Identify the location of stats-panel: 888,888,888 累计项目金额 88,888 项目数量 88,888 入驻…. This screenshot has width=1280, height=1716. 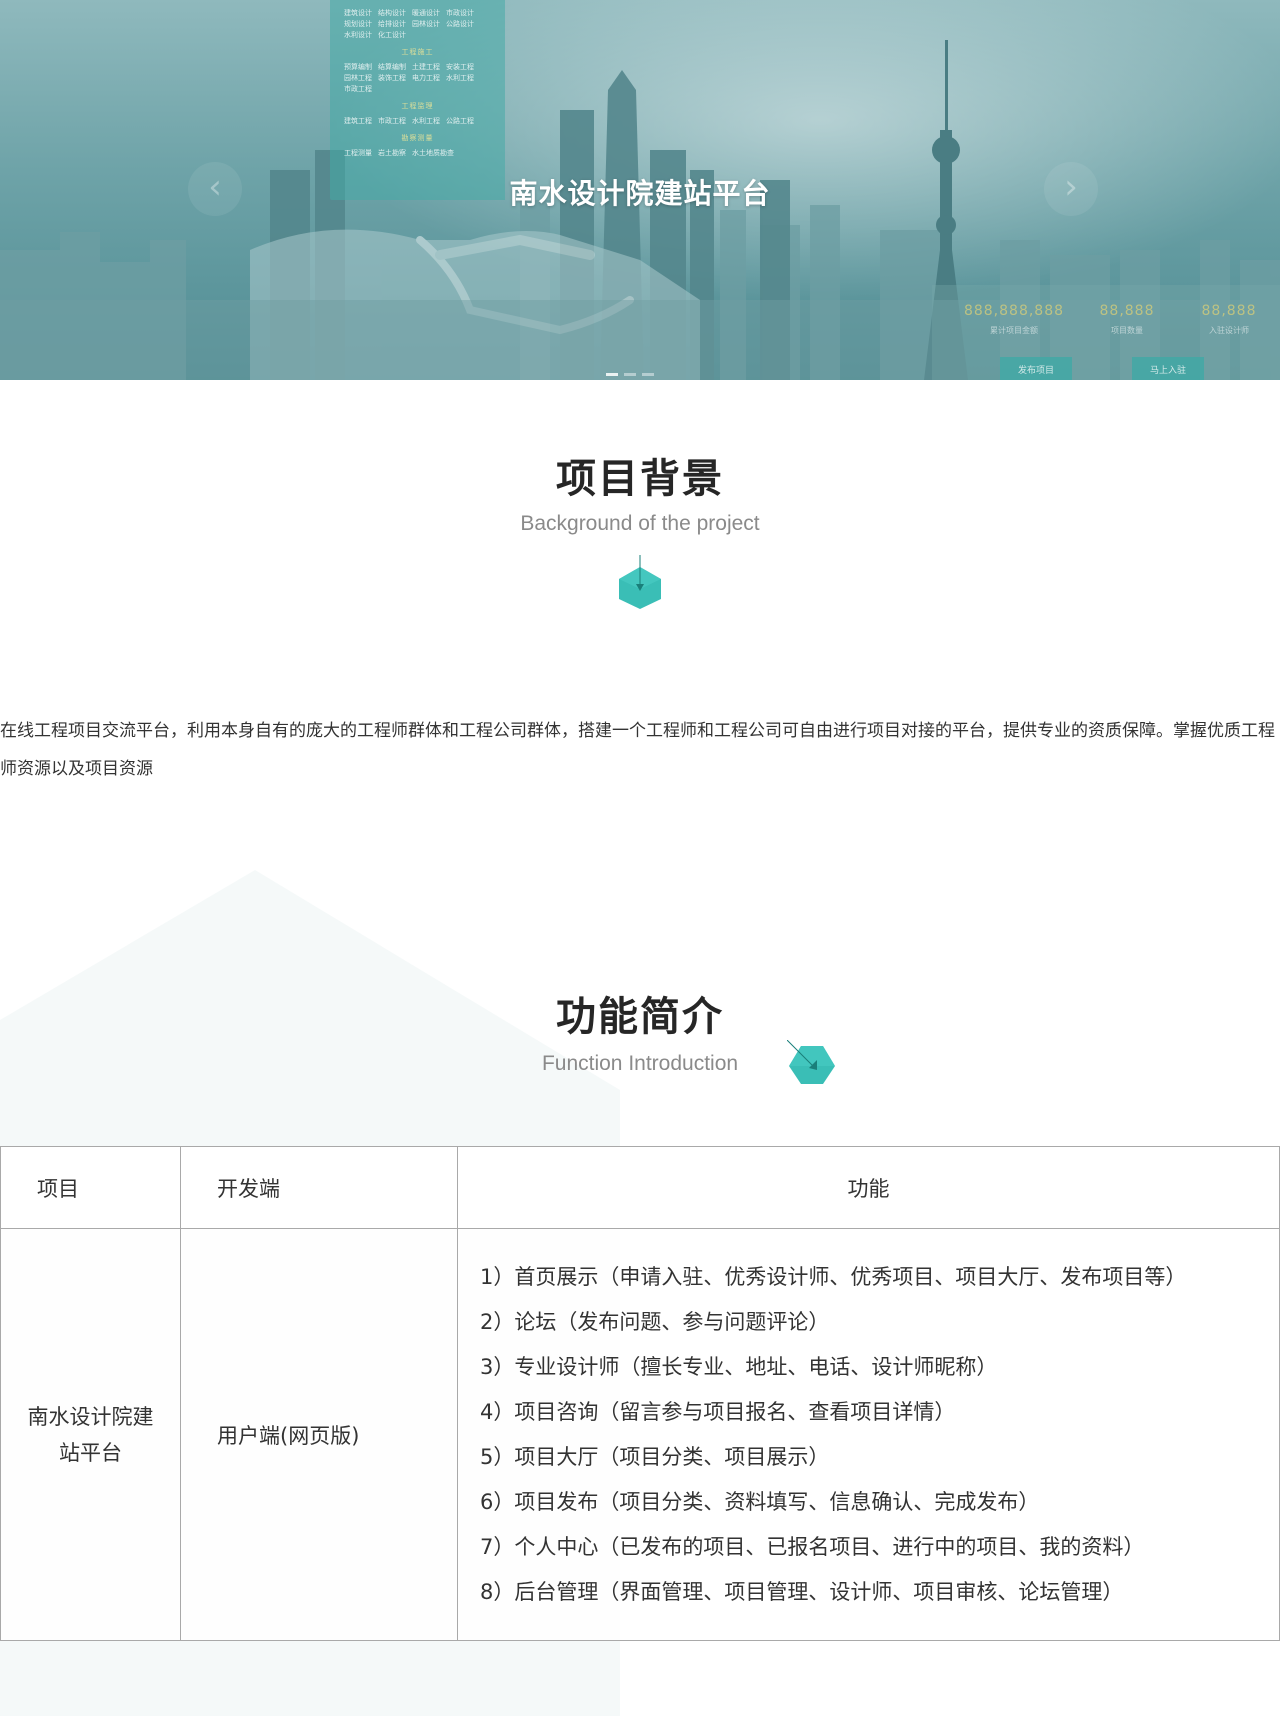
(1106, 332).